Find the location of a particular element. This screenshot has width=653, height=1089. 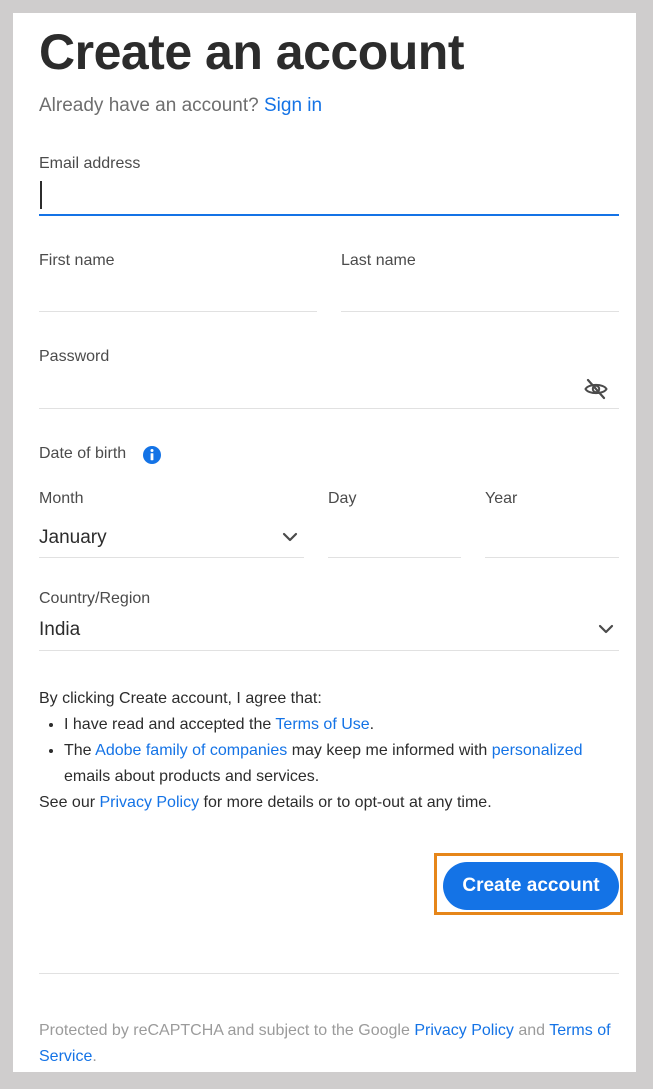

footer-divider is located at coordinates (329, 973).